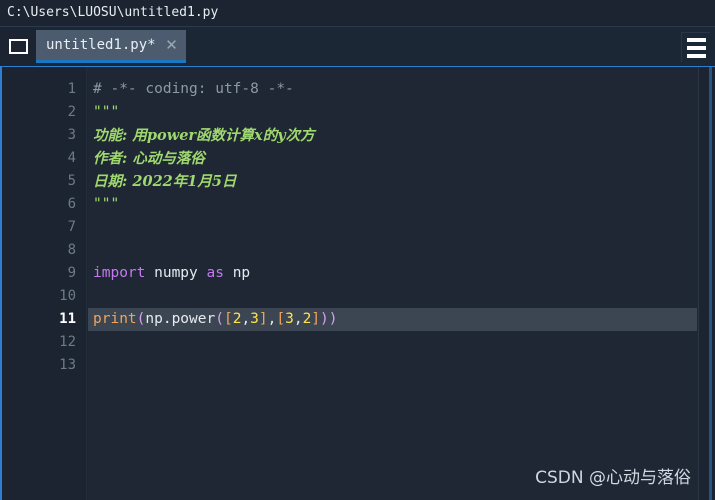  Describe the element at coordinates (115, 319) in the screenshot. I see `token-fn: print` at that location.